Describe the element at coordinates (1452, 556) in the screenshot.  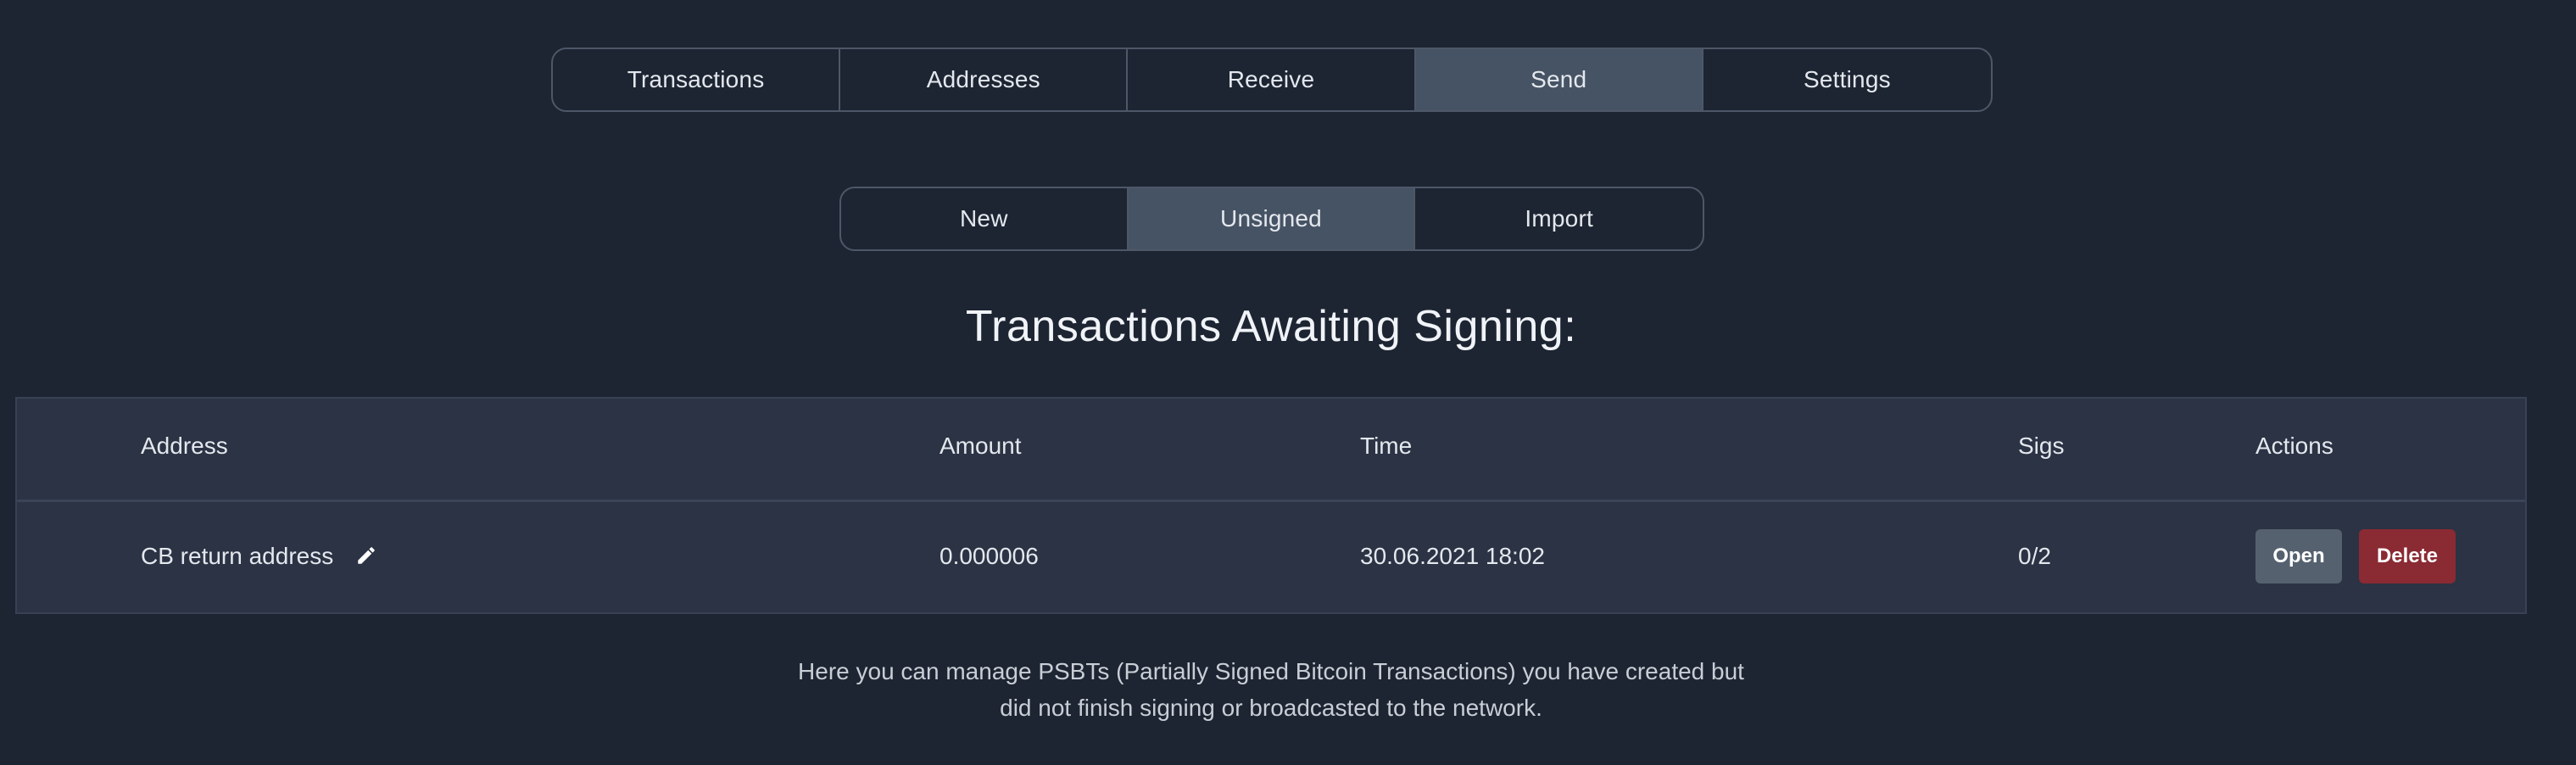
I see `time-cell: 30.06.2021 18:02` at that location.